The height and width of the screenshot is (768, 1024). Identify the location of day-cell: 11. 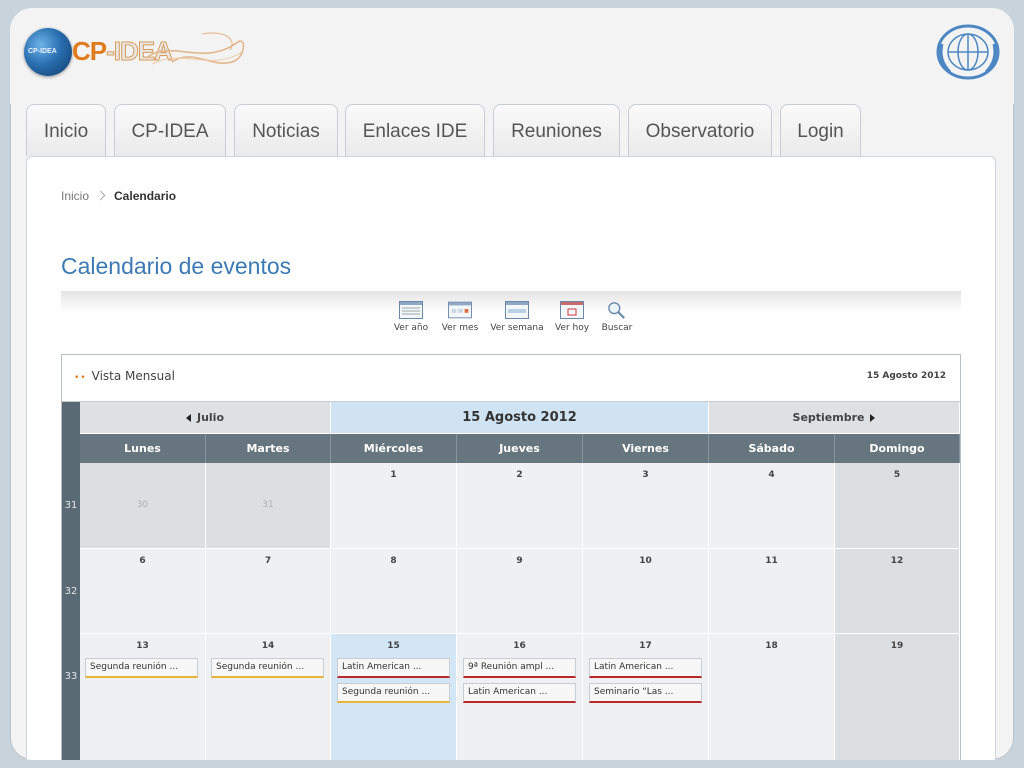
(772, 591).